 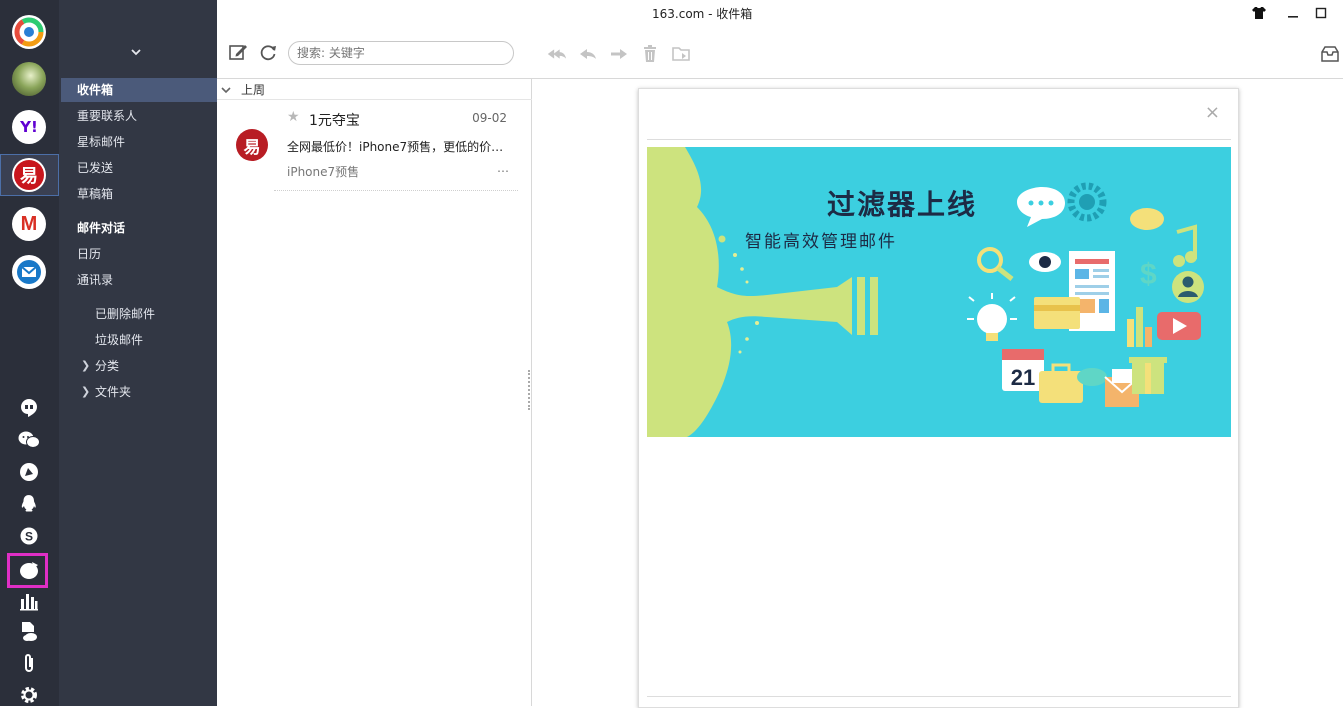 I want to click on reply-all-icon, so click(x=556, y=54).